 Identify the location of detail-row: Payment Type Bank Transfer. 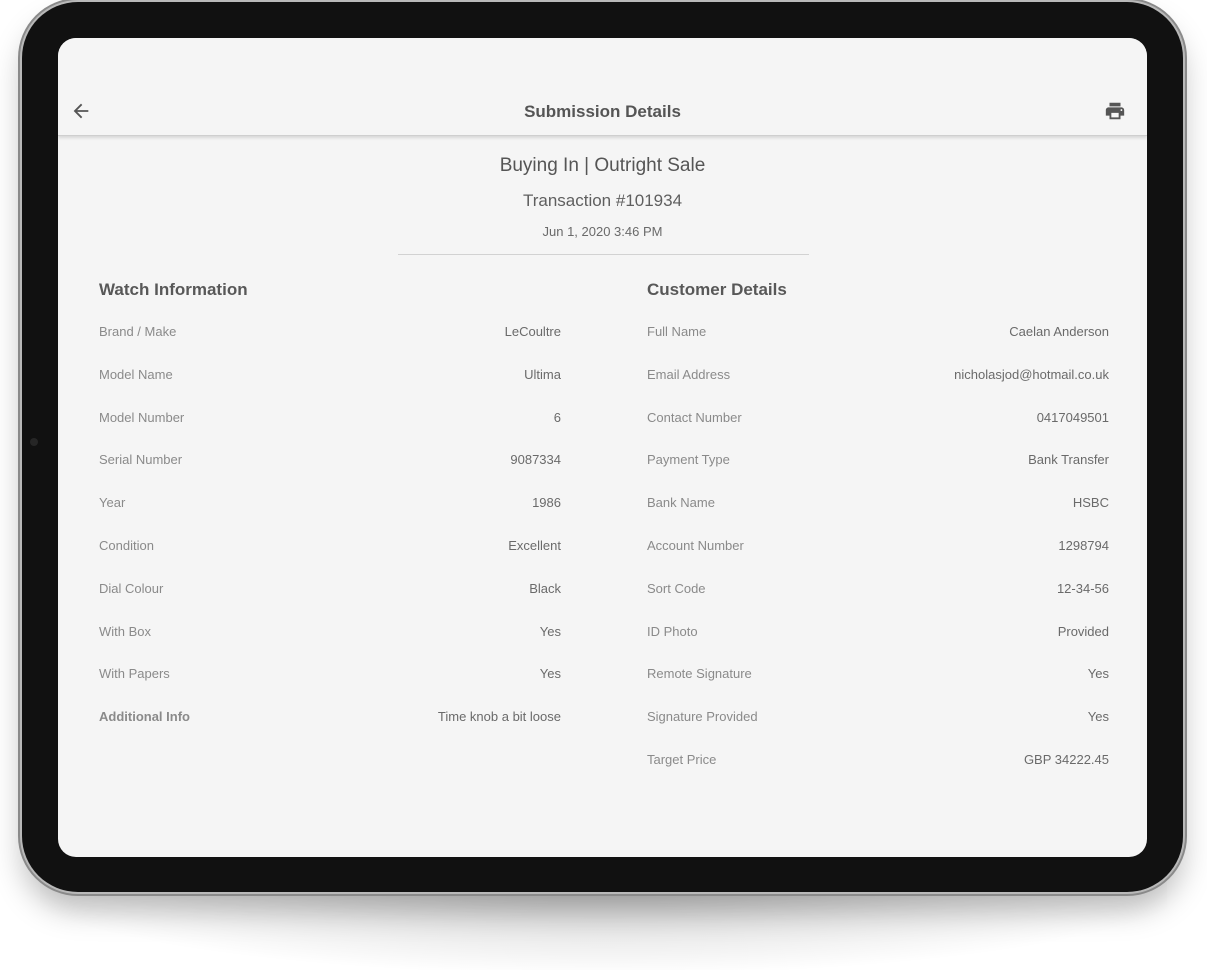
(878, 473).